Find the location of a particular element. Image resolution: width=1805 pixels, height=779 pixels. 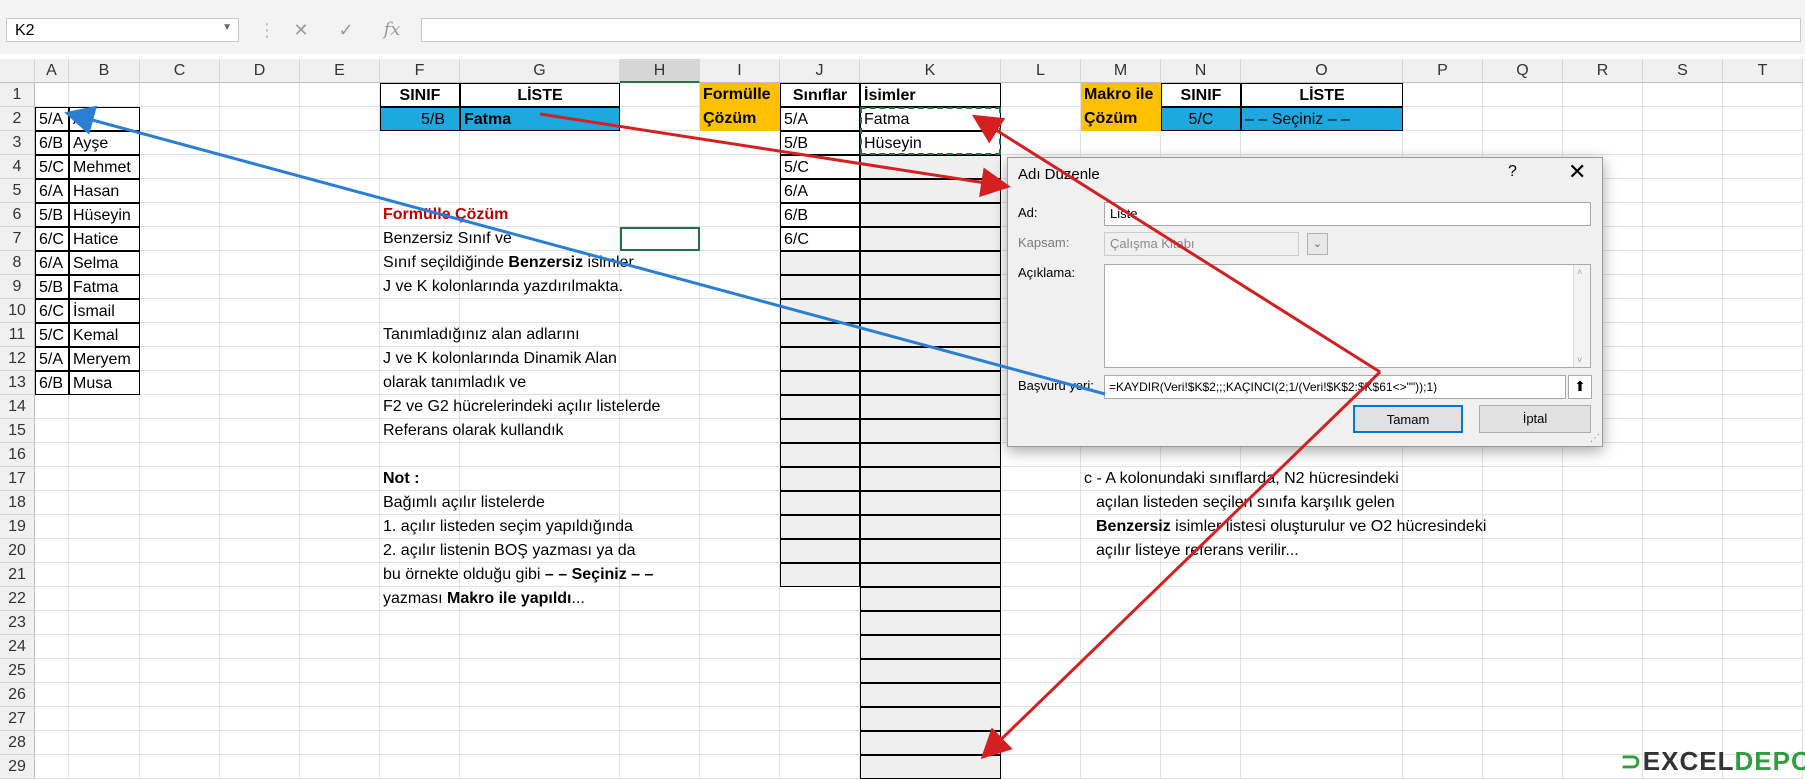

chevron-down-icon: ▼ is located at coordinates (227, 27).